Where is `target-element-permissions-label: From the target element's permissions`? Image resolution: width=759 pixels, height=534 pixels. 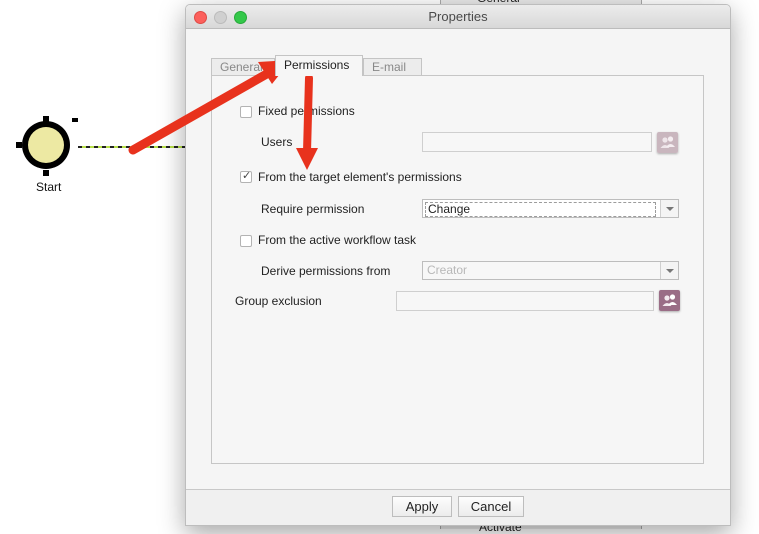 target-element-permissions-label: From the target element's permissions is located at coordinates (360, 177).